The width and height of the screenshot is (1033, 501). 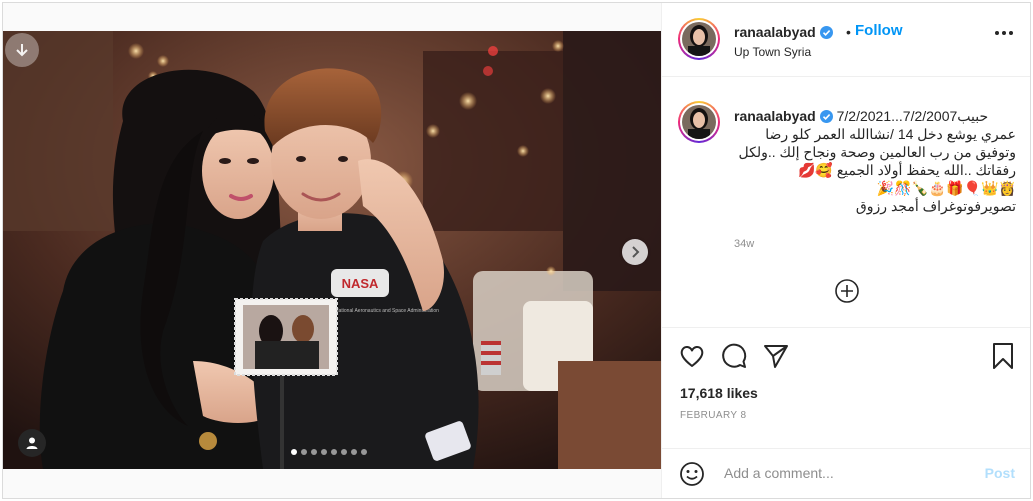 What do you see at coordinates (935, 206) in the screenshot?
I see `caption-photo-credit: تصويرفوتوغراف أمجد رزوق` at bounding box center [935, 206].